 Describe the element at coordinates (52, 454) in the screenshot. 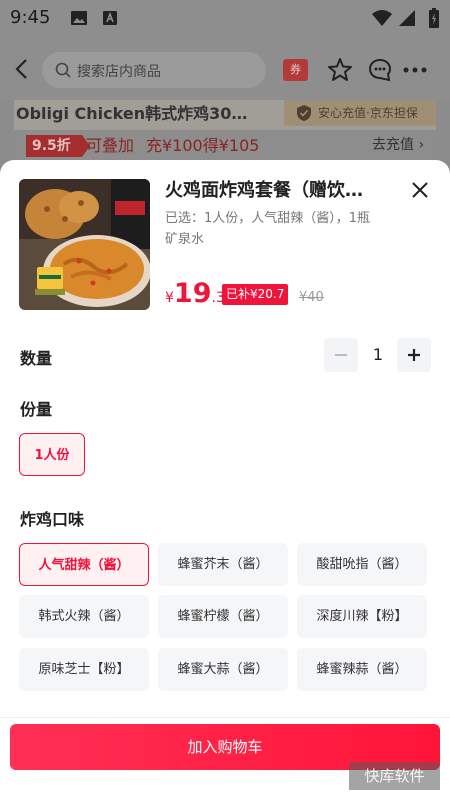

I see `portion-option-1: 1人份` at that location.